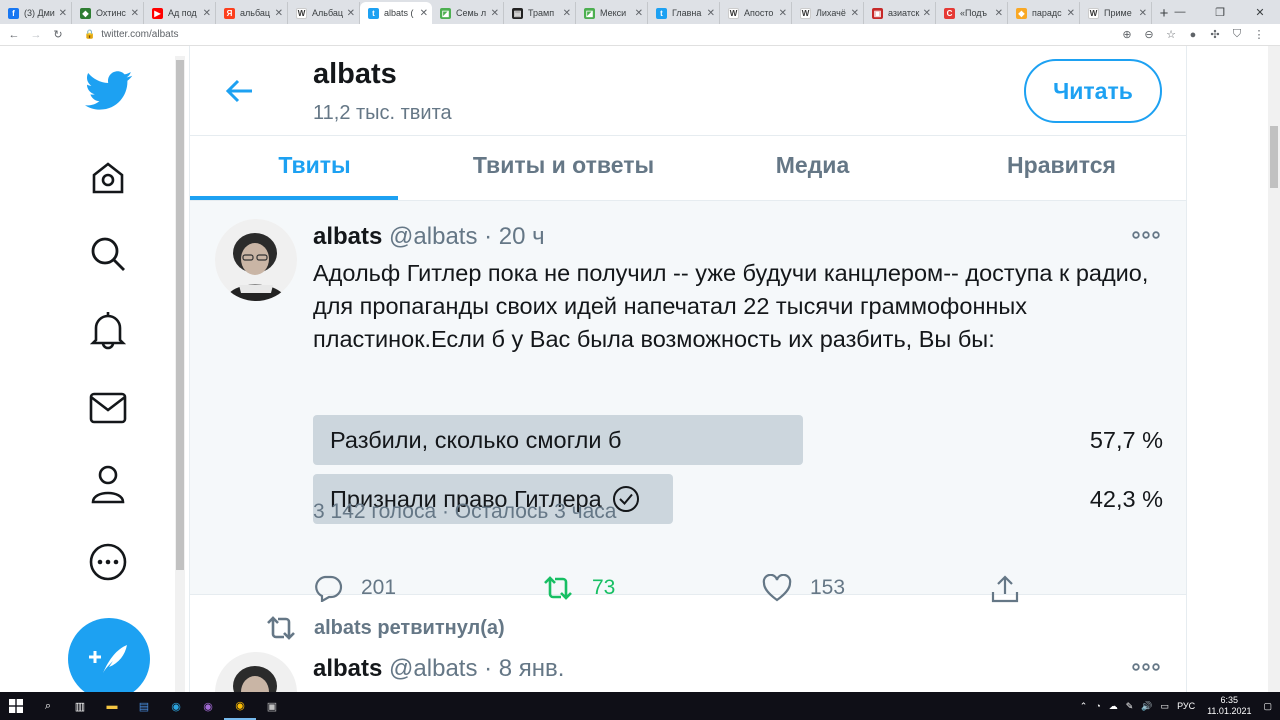  What do you see at coordinates (58, 34) in the screenshot?
I see `reload-icon: ↻` at bounding box center [58, 34].